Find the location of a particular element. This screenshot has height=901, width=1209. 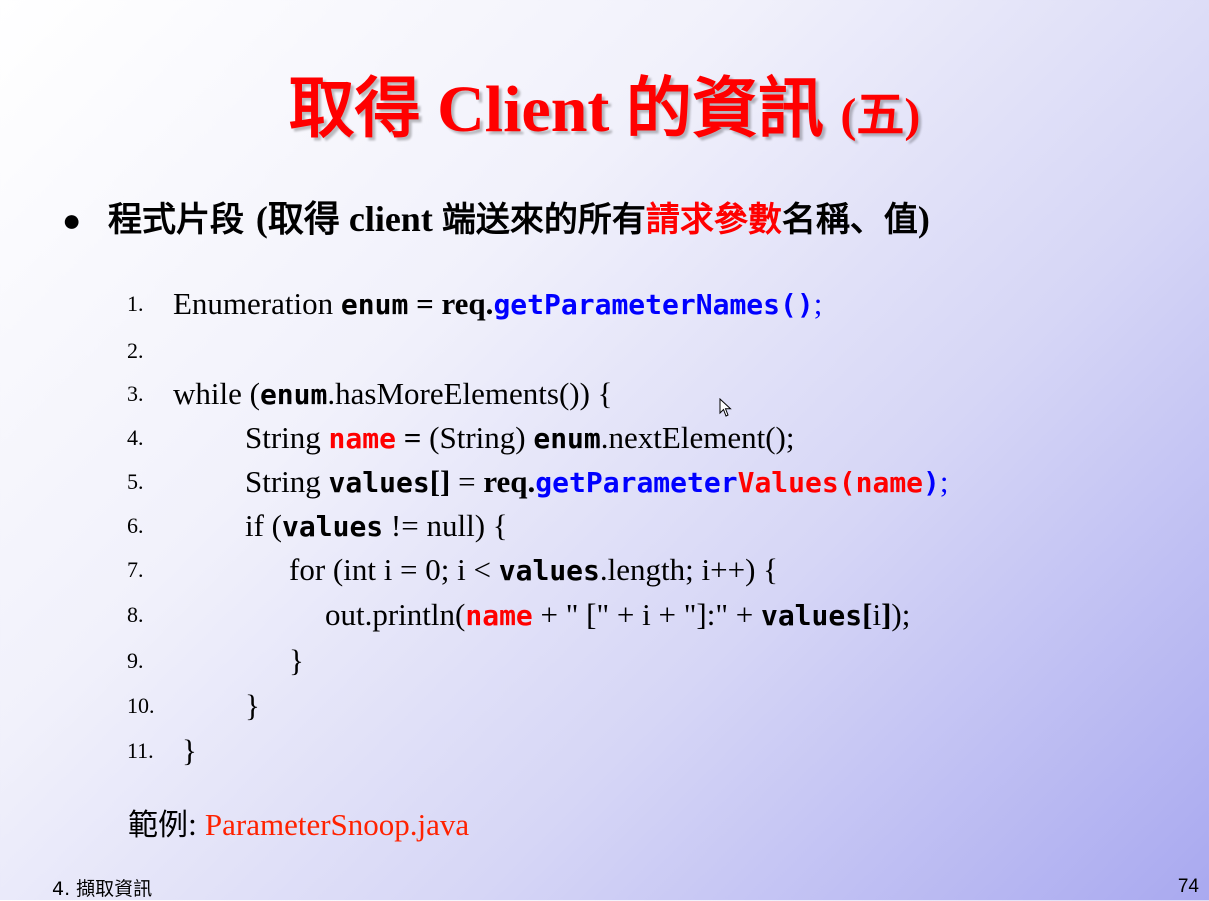

line-number: 11. is located at coordinates (140, 750).